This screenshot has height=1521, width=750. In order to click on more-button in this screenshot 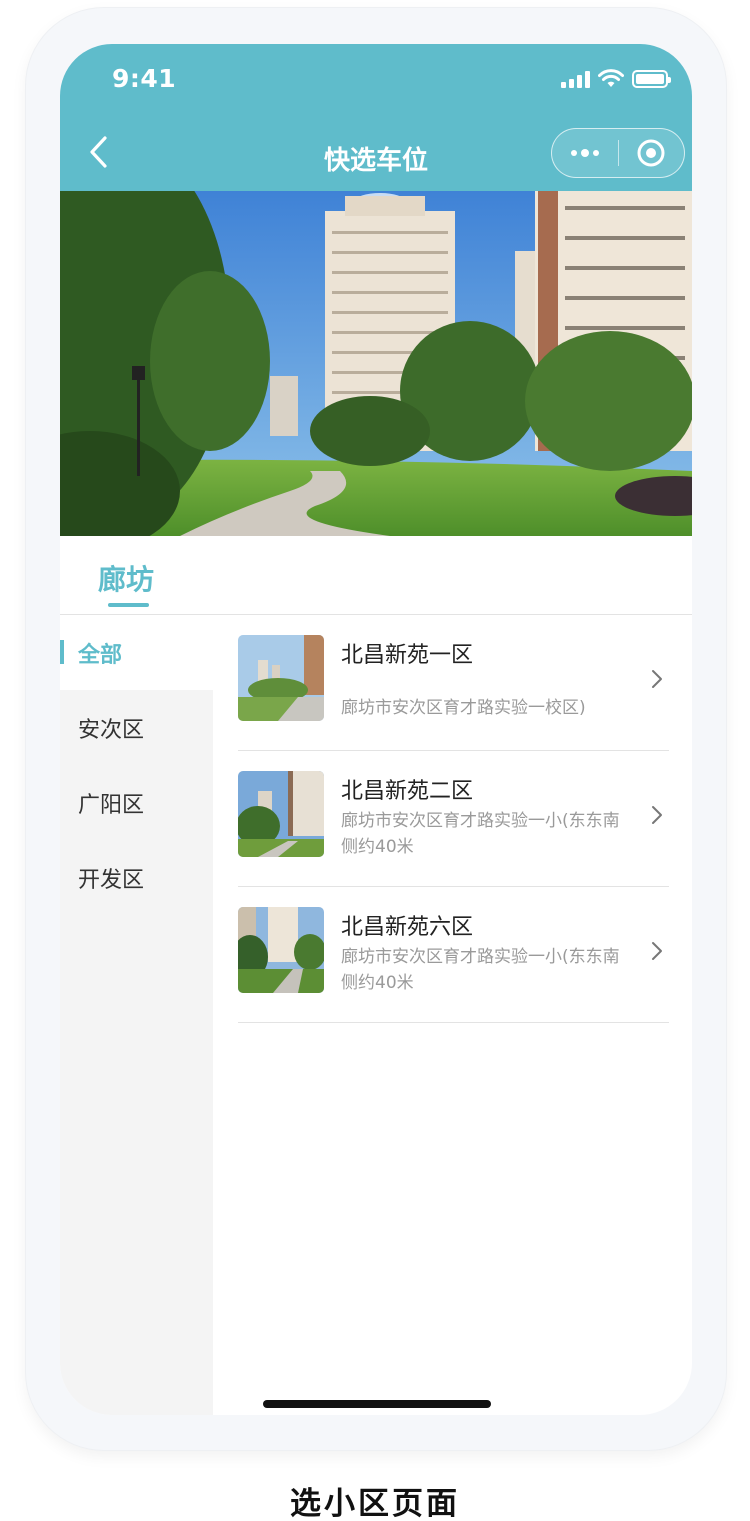, I will do `click(585, 153)`.